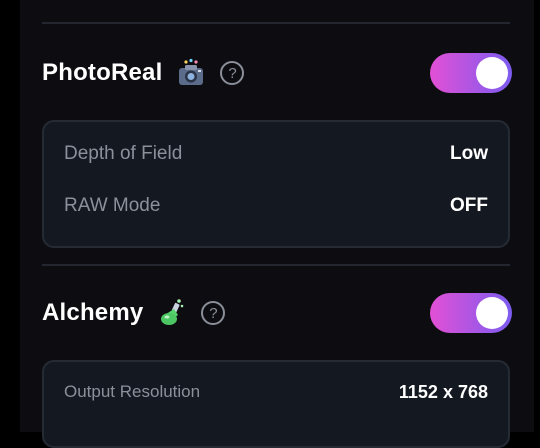 The image size is (540, 448). I want to click on middle-divider, so click(276, 265).